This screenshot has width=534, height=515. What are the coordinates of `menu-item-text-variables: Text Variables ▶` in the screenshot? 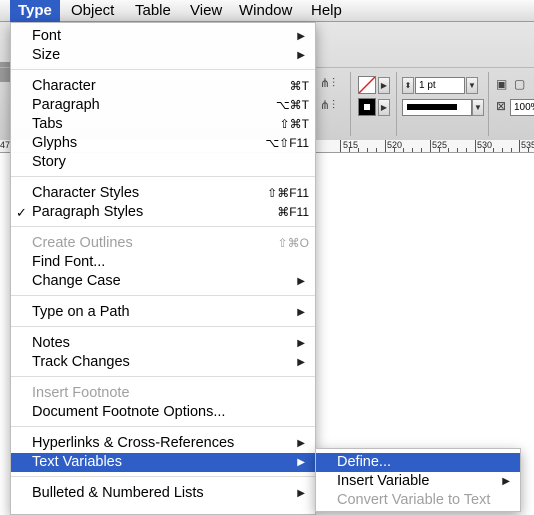 It's located at (163, 462).